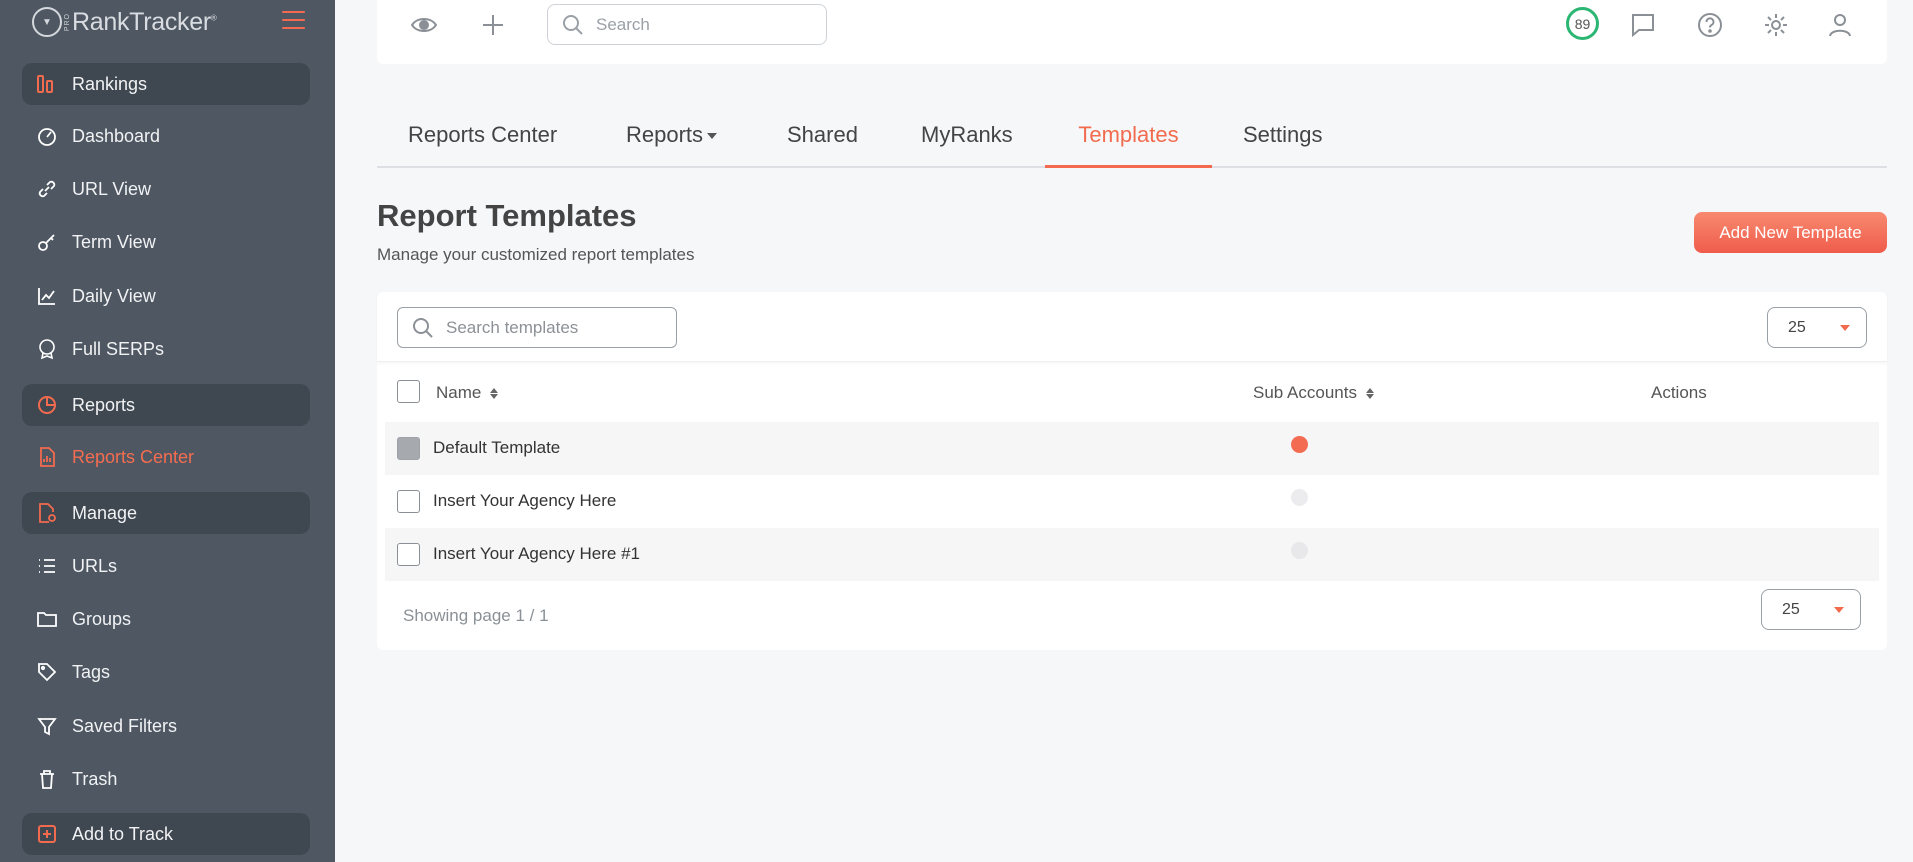 Image resolution: width=1913 pixels, height=862 pixels. What do you see at coordinates (47, 136) in the screenshot?
I see `gauge-icon` at bounding box center [47, 136].